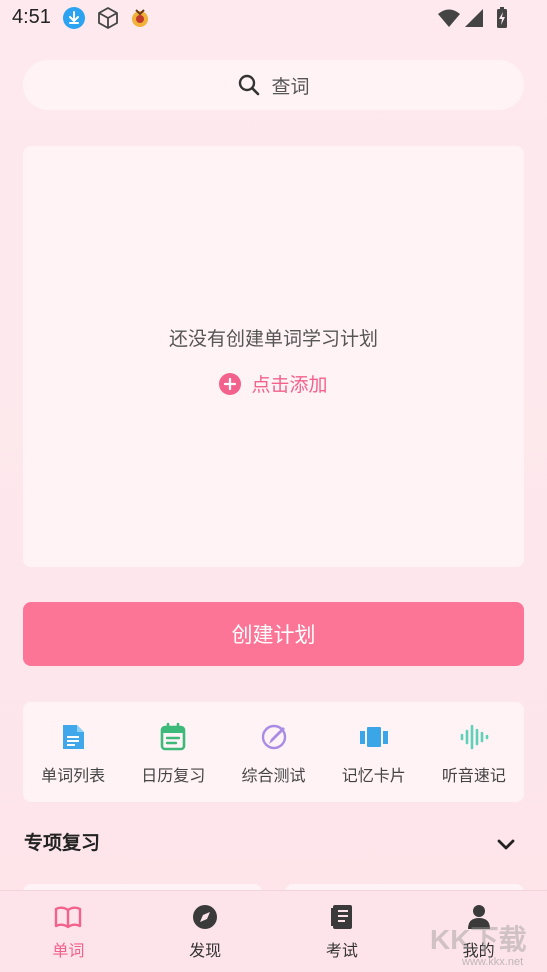 Image resolution: width=547 pixels, height=972 pixels. I want to click on nav-label: 发现, so click(205, 950).